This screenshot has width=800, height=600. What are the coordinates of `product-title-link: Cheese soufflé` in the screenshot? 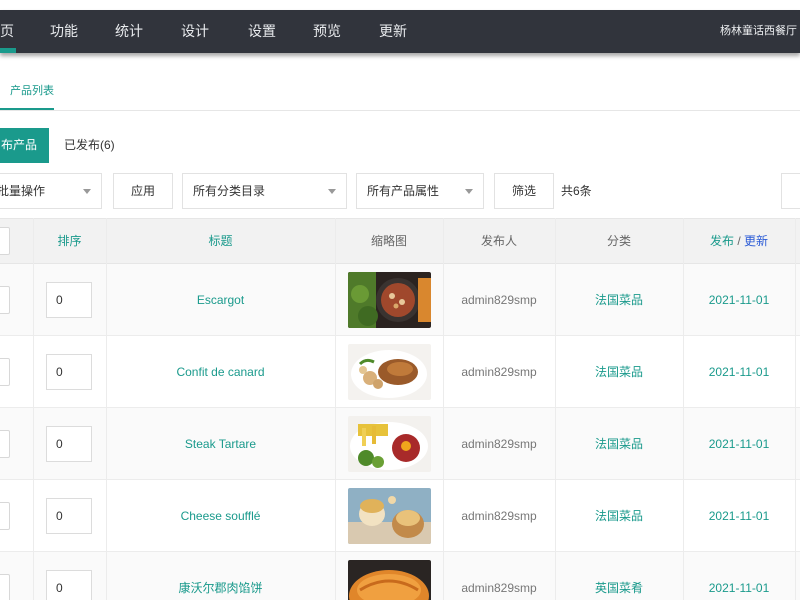 It's located at (220, 516).